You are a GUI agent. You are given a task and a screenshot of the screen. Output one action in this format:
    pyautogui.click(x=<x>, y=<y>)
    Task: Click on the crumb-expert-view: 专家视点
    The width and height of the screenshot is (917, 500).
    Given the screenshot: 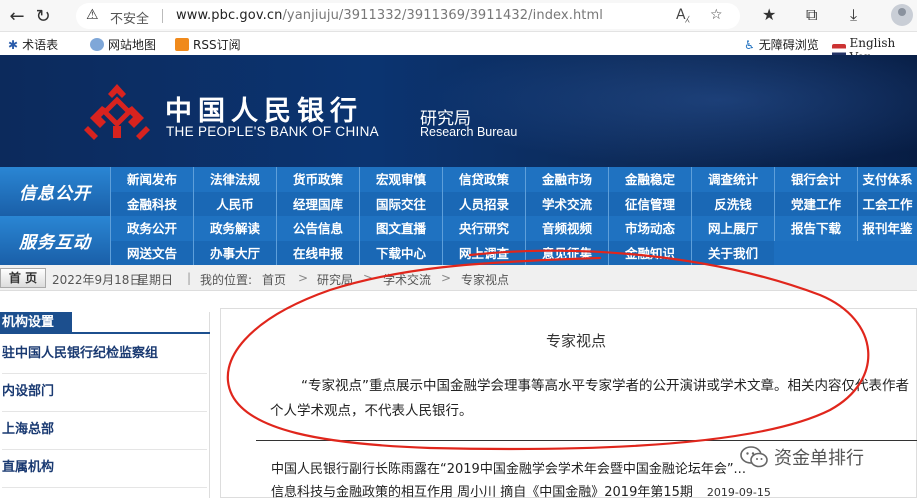 What is the action you would take?
    pyautogui.click(x=485, y=279)
    